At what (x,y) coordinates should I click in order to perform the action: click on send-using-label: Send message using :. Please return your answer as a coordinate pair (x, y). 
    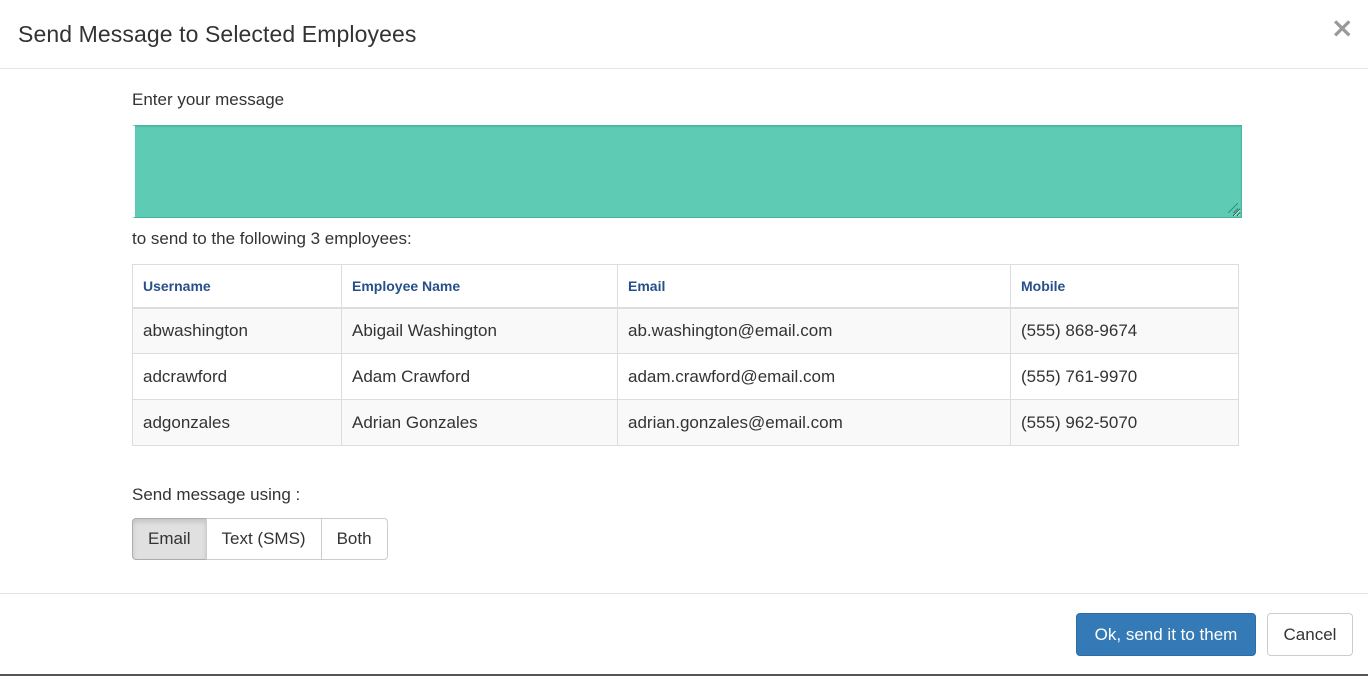
    Looking at the image, I should click on (216, 494).